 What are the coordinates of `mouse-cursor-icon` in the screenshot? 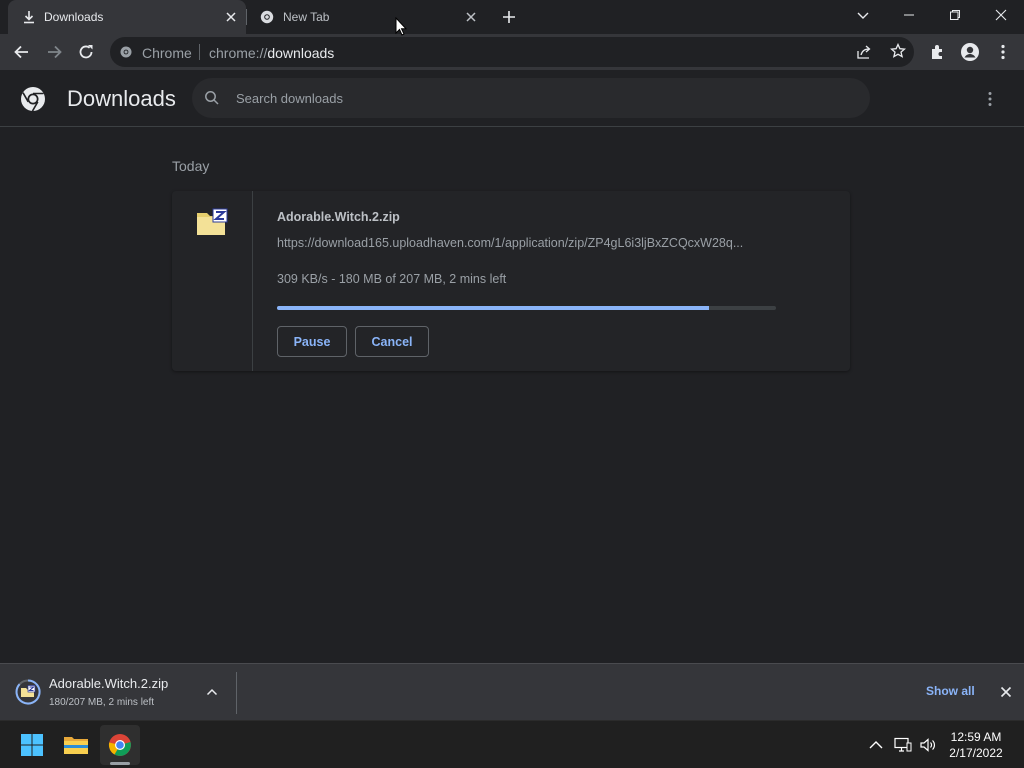 It's located at (401, 27).